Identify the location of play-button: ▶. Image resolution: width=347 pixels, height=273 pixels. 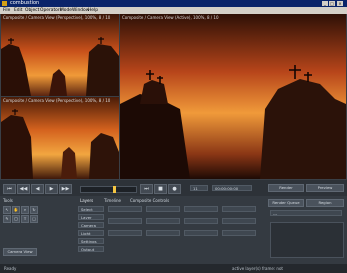
(51, 189).